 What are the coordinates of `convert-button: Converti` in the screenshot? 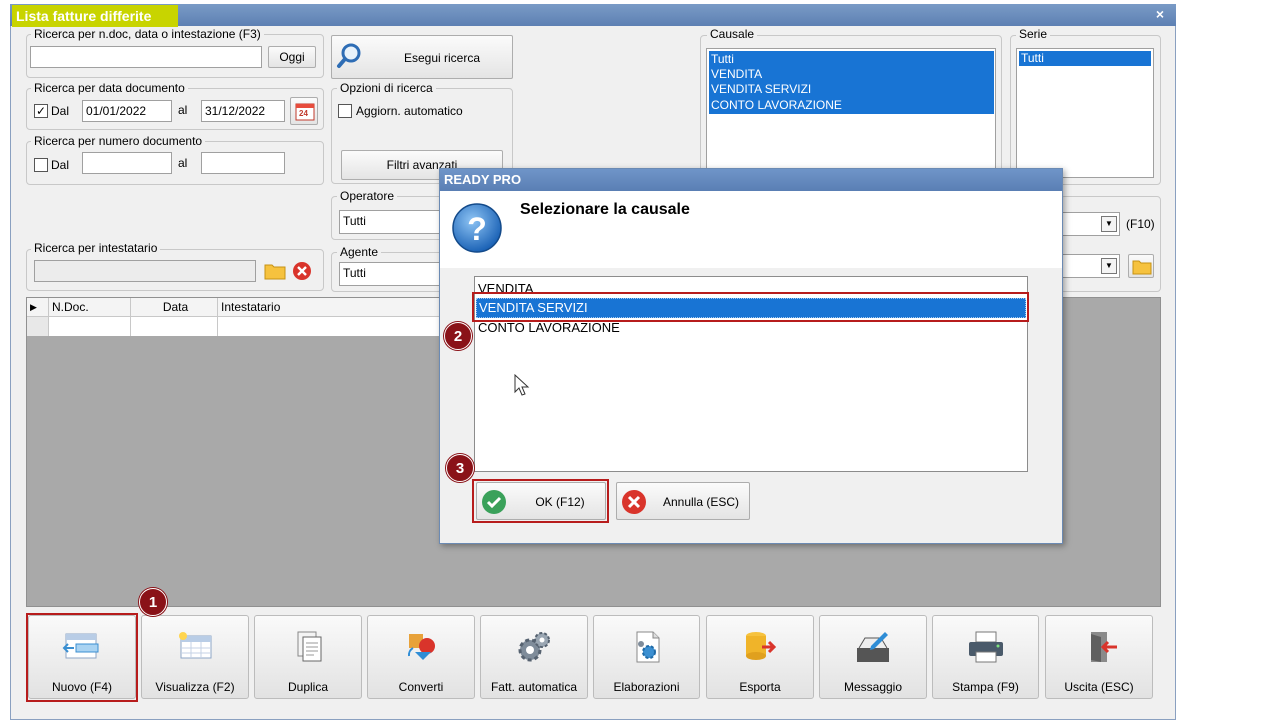 It's located at (421, 657).